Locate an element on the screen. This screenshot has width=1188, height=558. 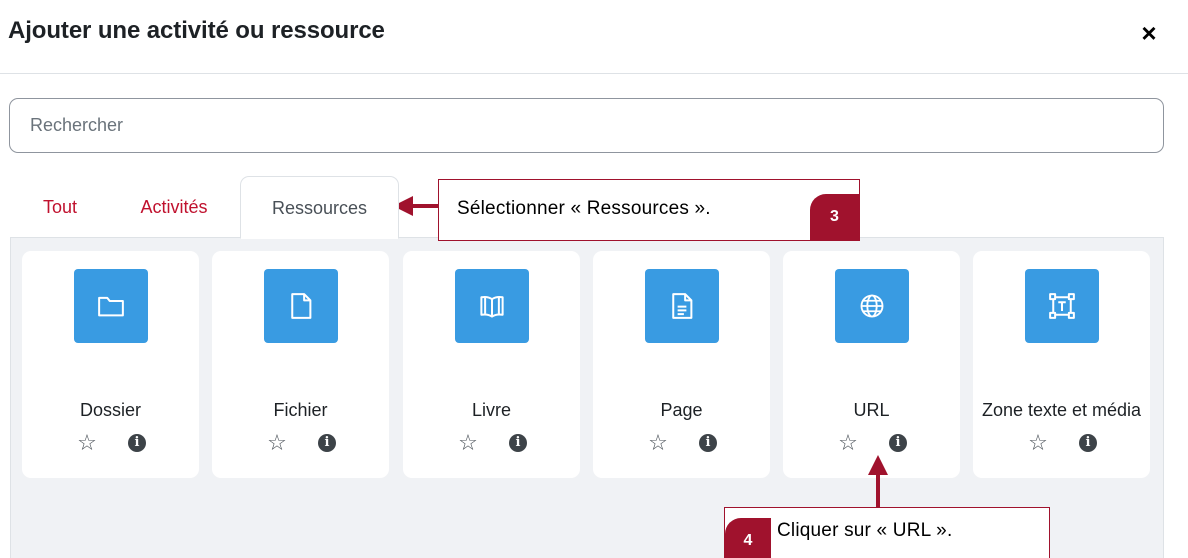
callout-step-3: Sélectionner « Ressources ». 3 is located at coordinates (649, 210).